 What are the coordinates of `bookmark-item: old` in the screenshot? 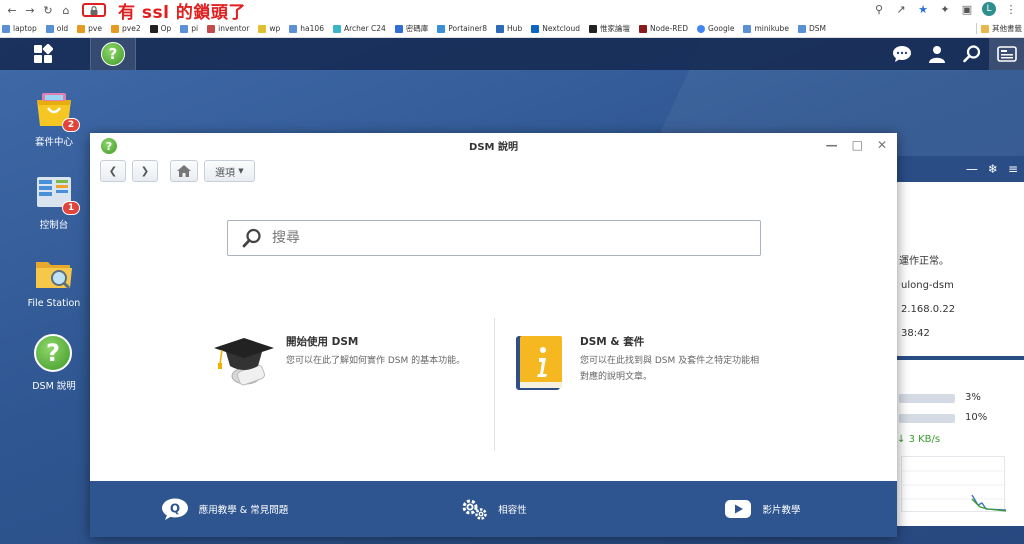 It's located at (56, 28).